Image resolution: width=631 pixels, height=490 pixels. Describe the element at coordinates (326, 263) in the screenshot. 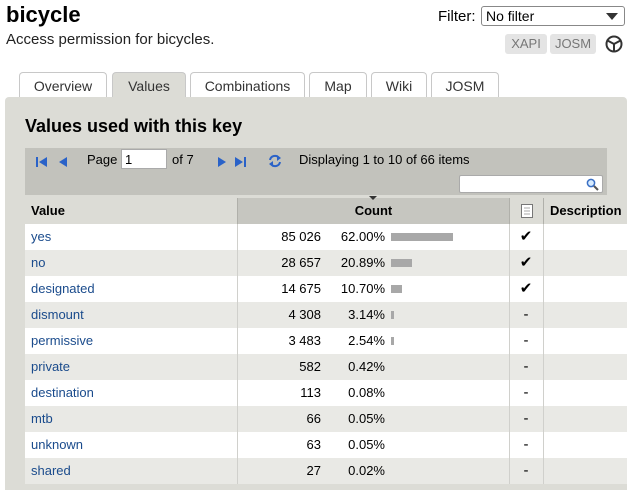

I see `table-row: no 28 657 20.89% ✔` at that location.